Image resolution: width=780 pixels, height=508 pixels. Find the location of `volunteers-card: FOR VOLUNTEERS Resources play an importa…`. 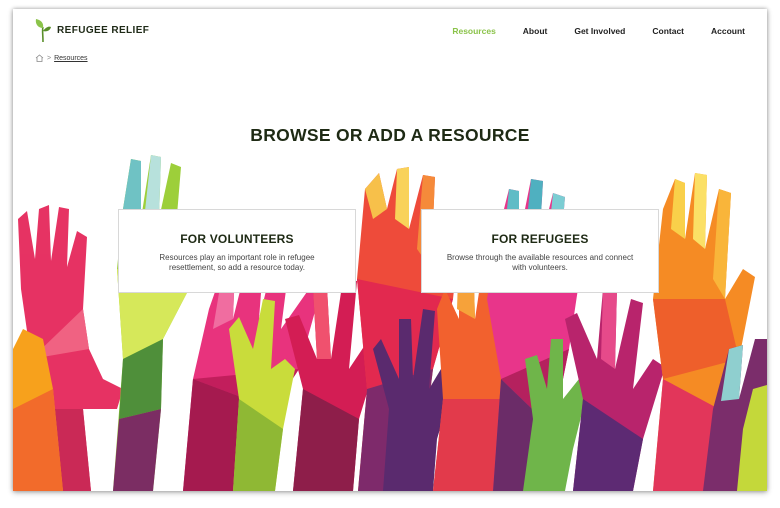

volunteers-card: FOR VOLUNTEERS Resources play an importa… is located at coordinates (237, 251).